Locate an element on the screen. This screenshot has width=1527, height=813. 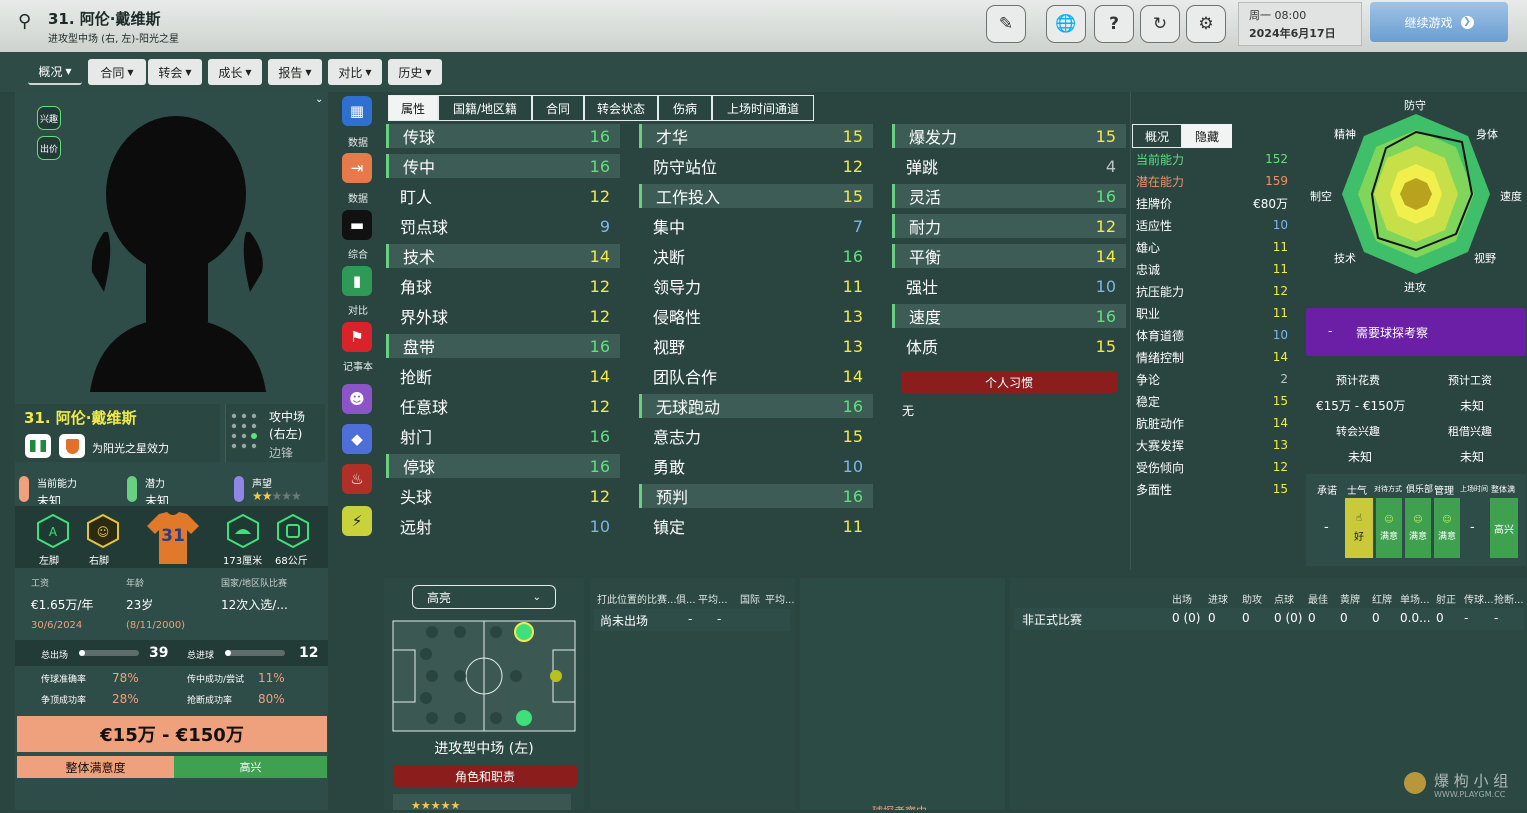
search-icon: ⚲ is located at coordinates (24, 21).